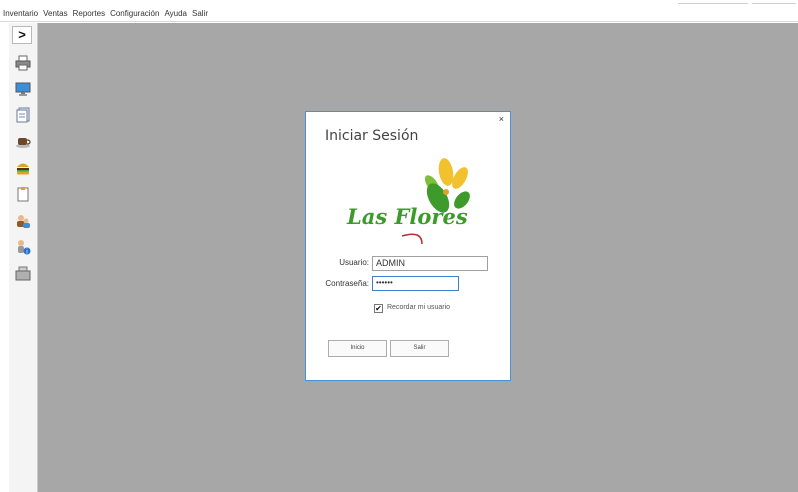  I want to click on las-flores-logo-icon, so click(435, 201).